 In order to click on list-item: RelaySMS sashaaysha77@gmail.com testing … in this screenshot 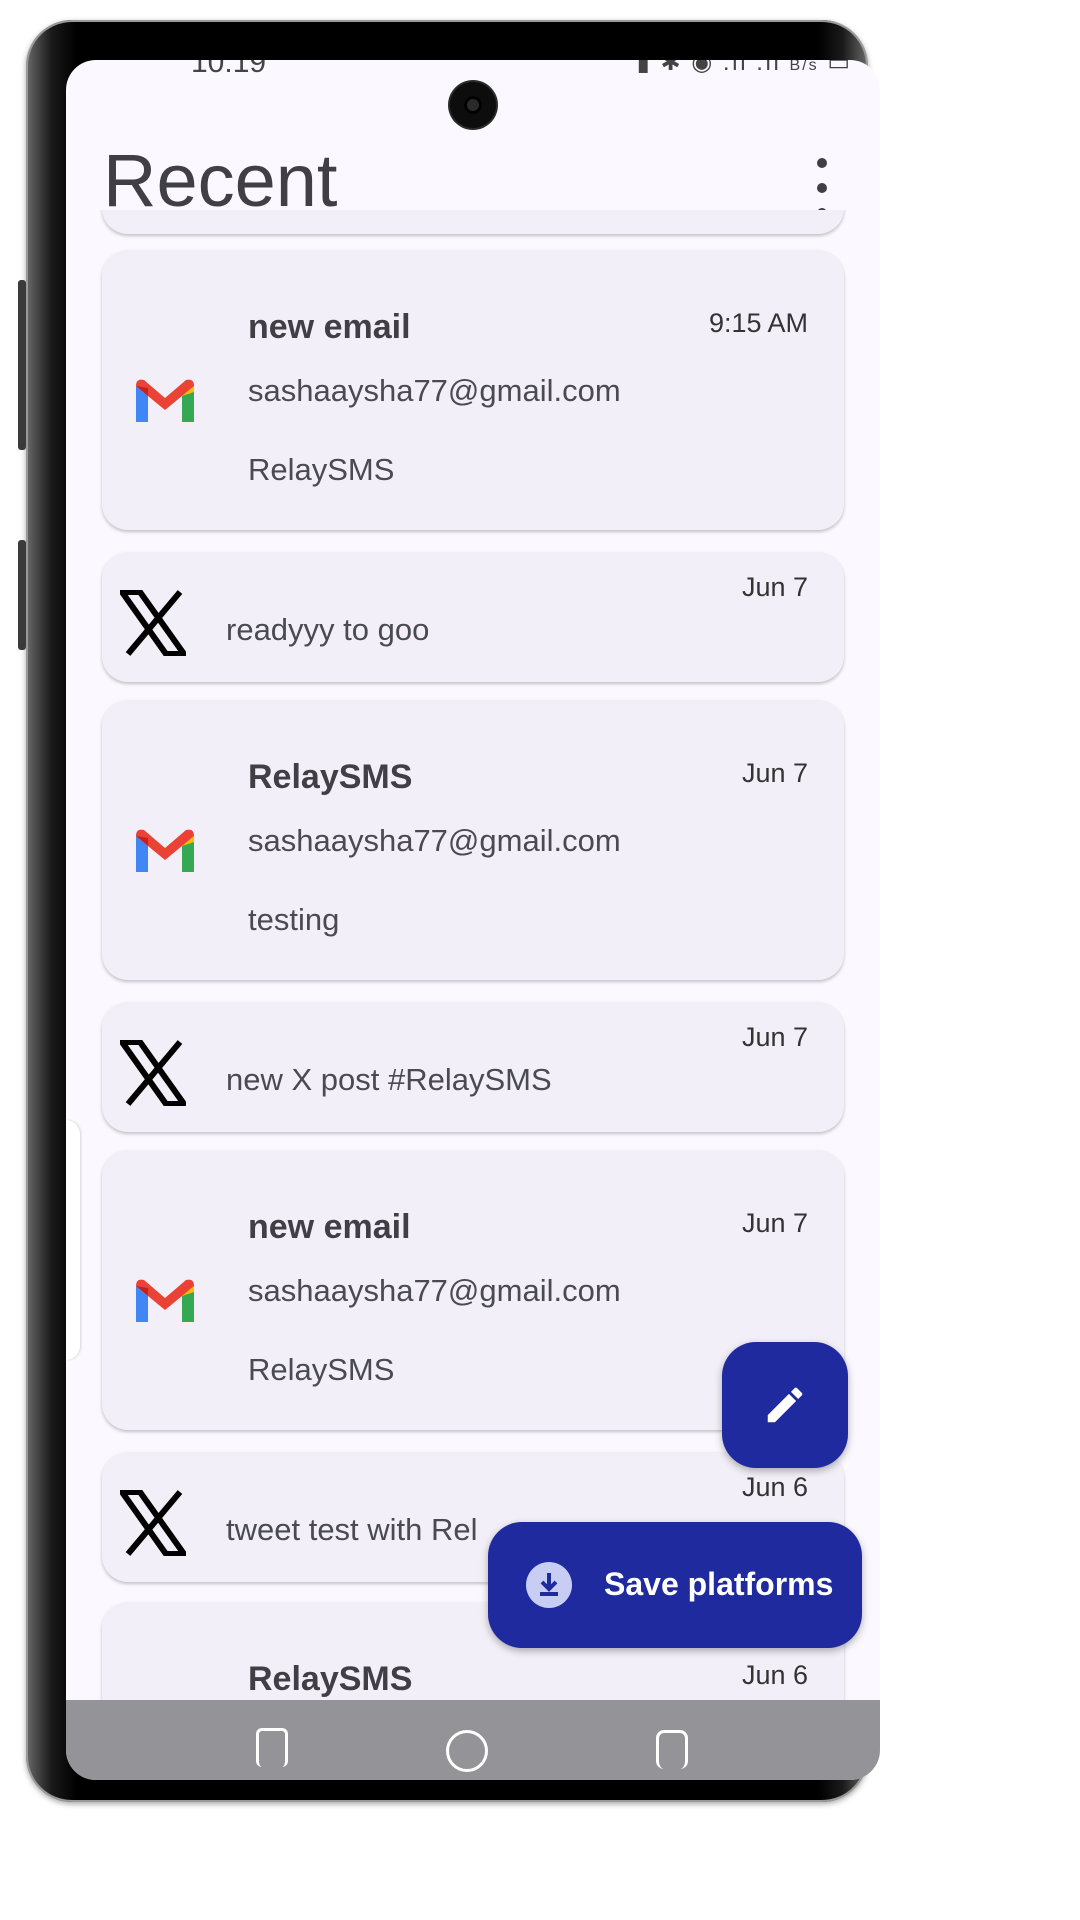, I will do `click(473, 840)`.